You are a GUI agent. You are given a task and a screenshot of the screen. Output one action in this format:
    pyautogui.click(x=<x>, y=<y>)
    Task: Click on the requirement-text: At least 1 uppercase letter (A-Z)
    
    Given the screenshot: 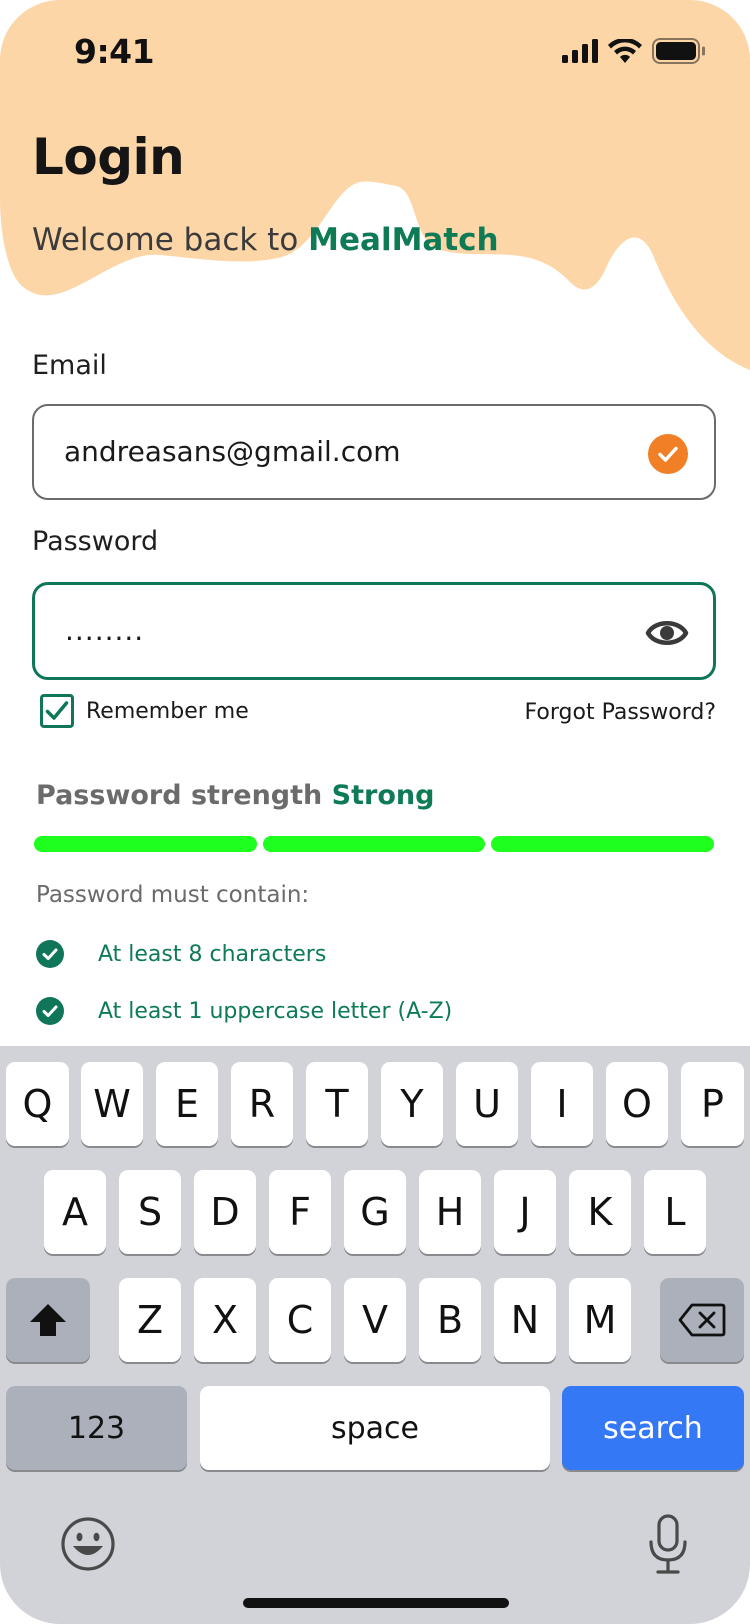 What is the action you would take?
    pyautogui.click(x=275, y=1011)
    